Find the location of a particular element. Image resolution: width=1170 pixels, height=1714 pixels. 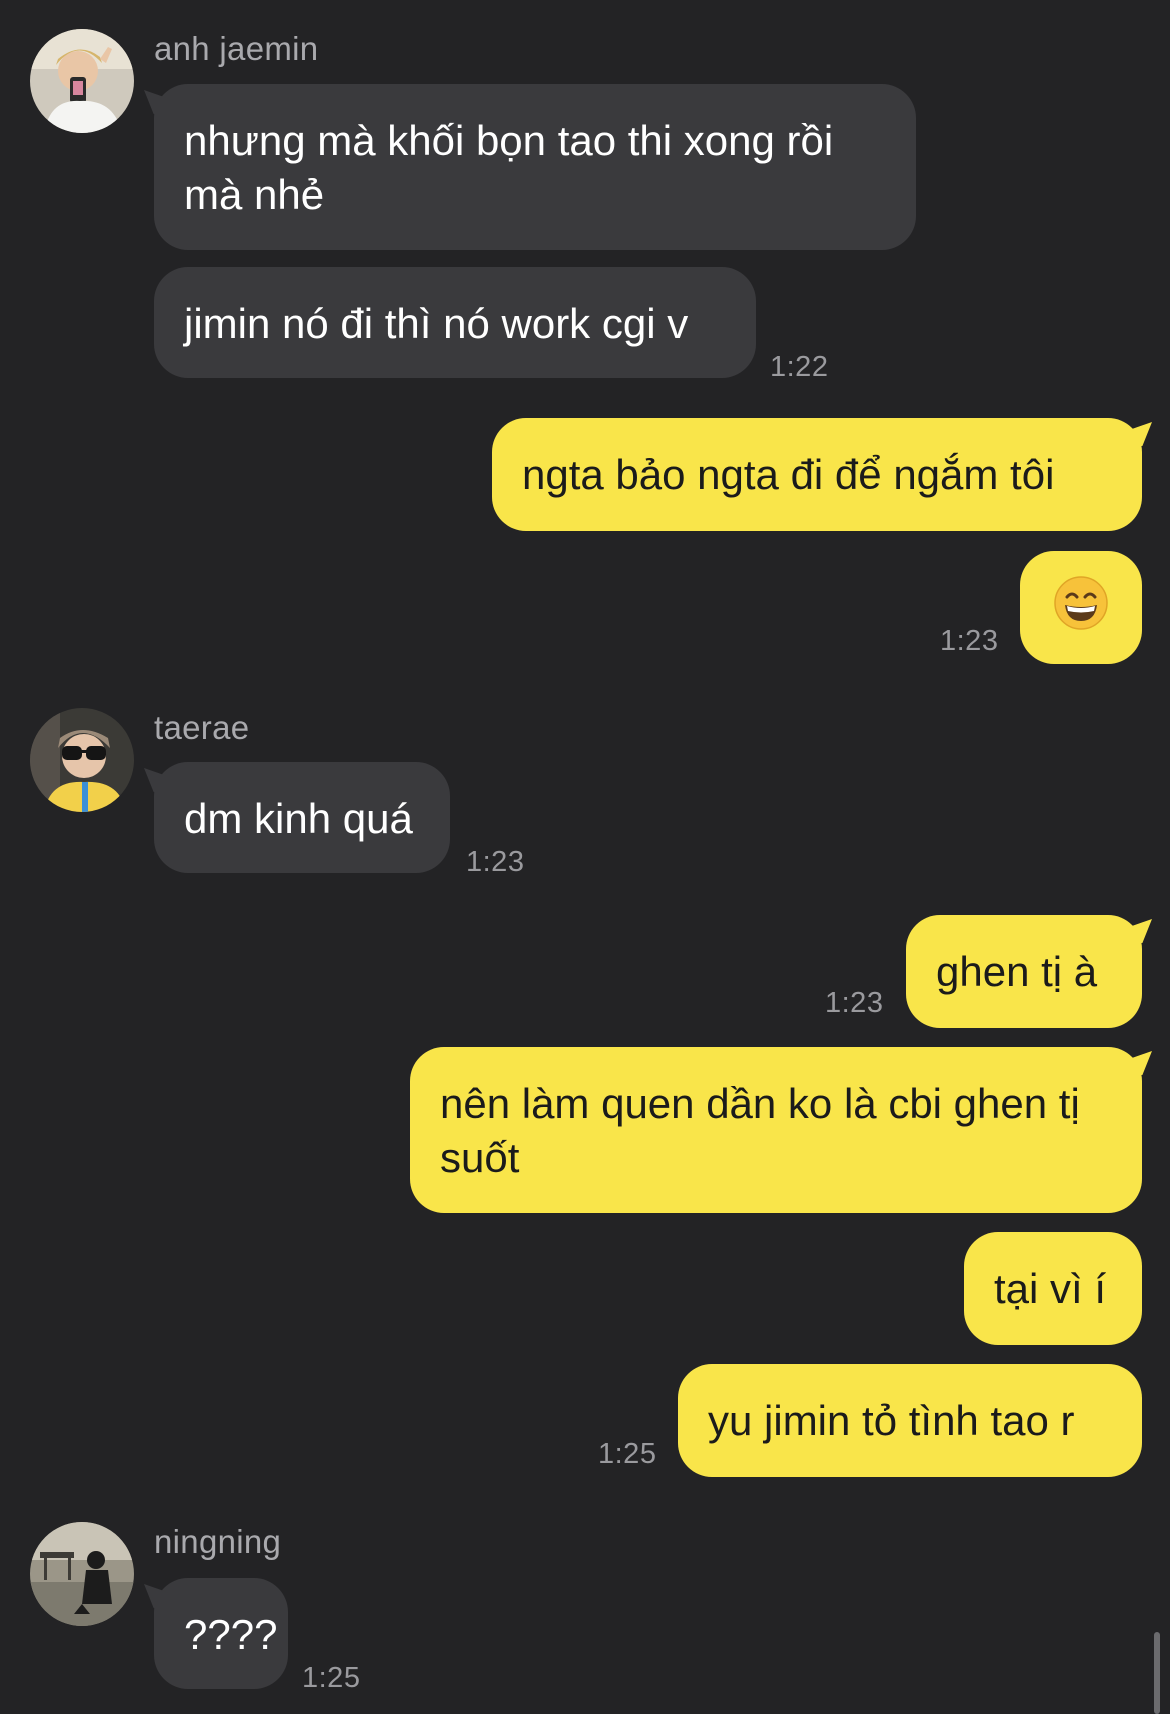

message-bubble-outgoing-emoji is located at coordinates (1081, 607).